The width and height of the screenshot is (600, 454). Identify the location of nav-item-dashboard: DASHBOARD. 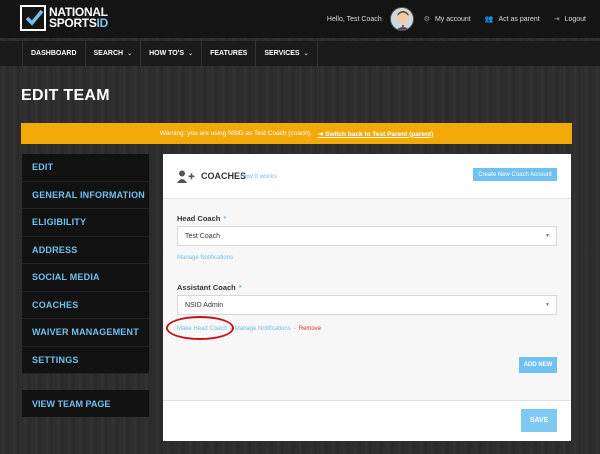
(54, 53).